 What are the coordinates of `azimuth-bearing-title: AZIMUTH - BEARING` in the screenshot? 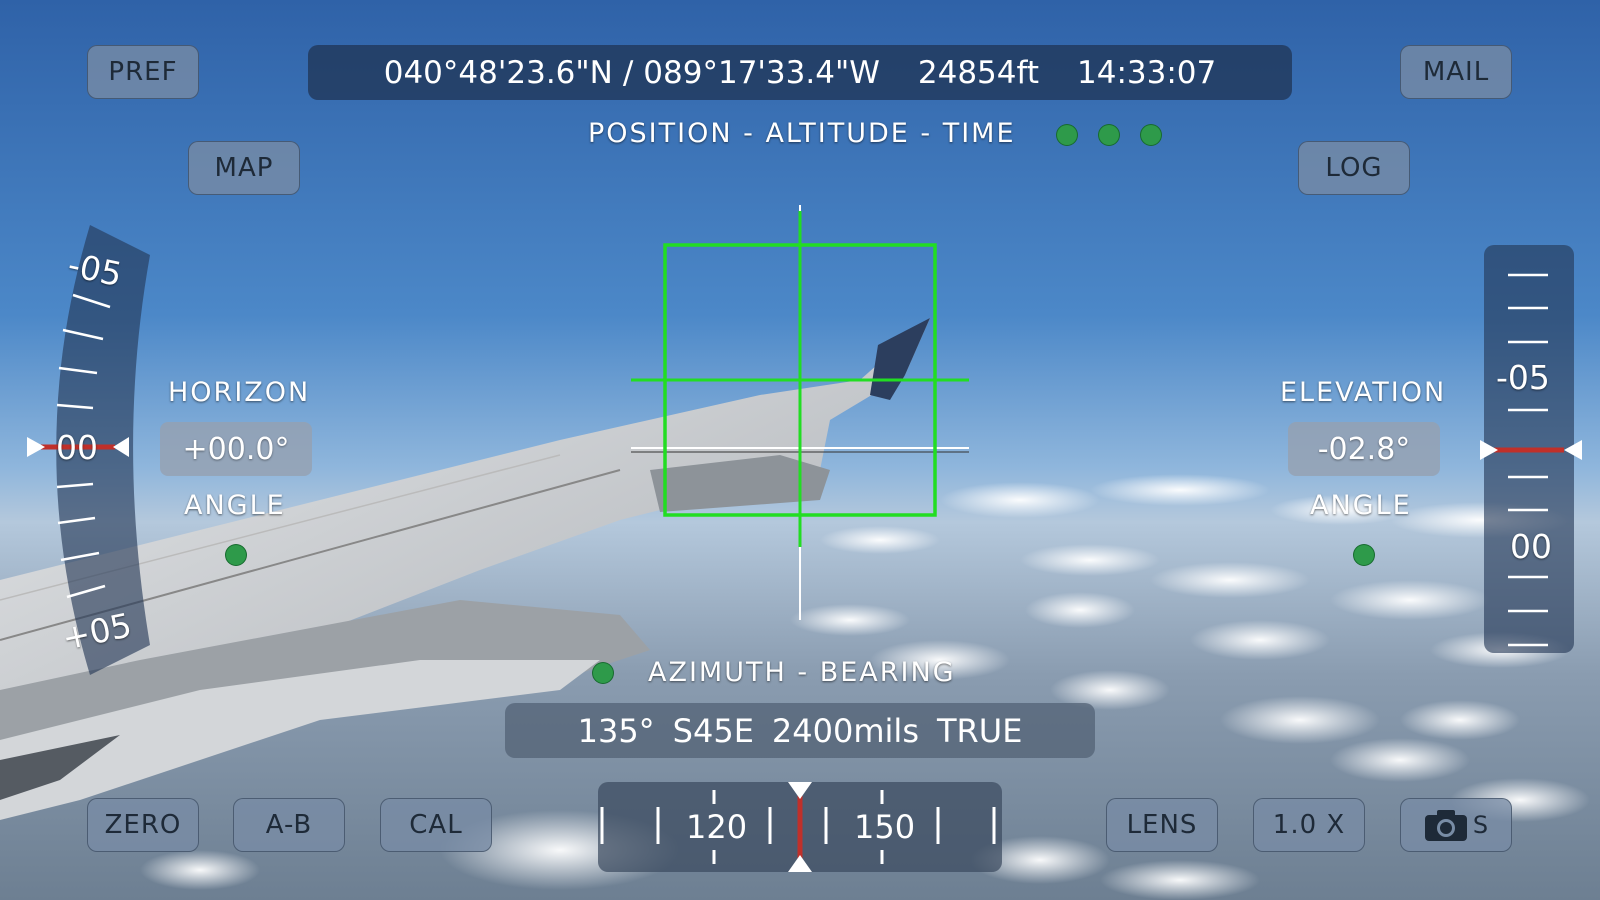 It's located at (802, 672).